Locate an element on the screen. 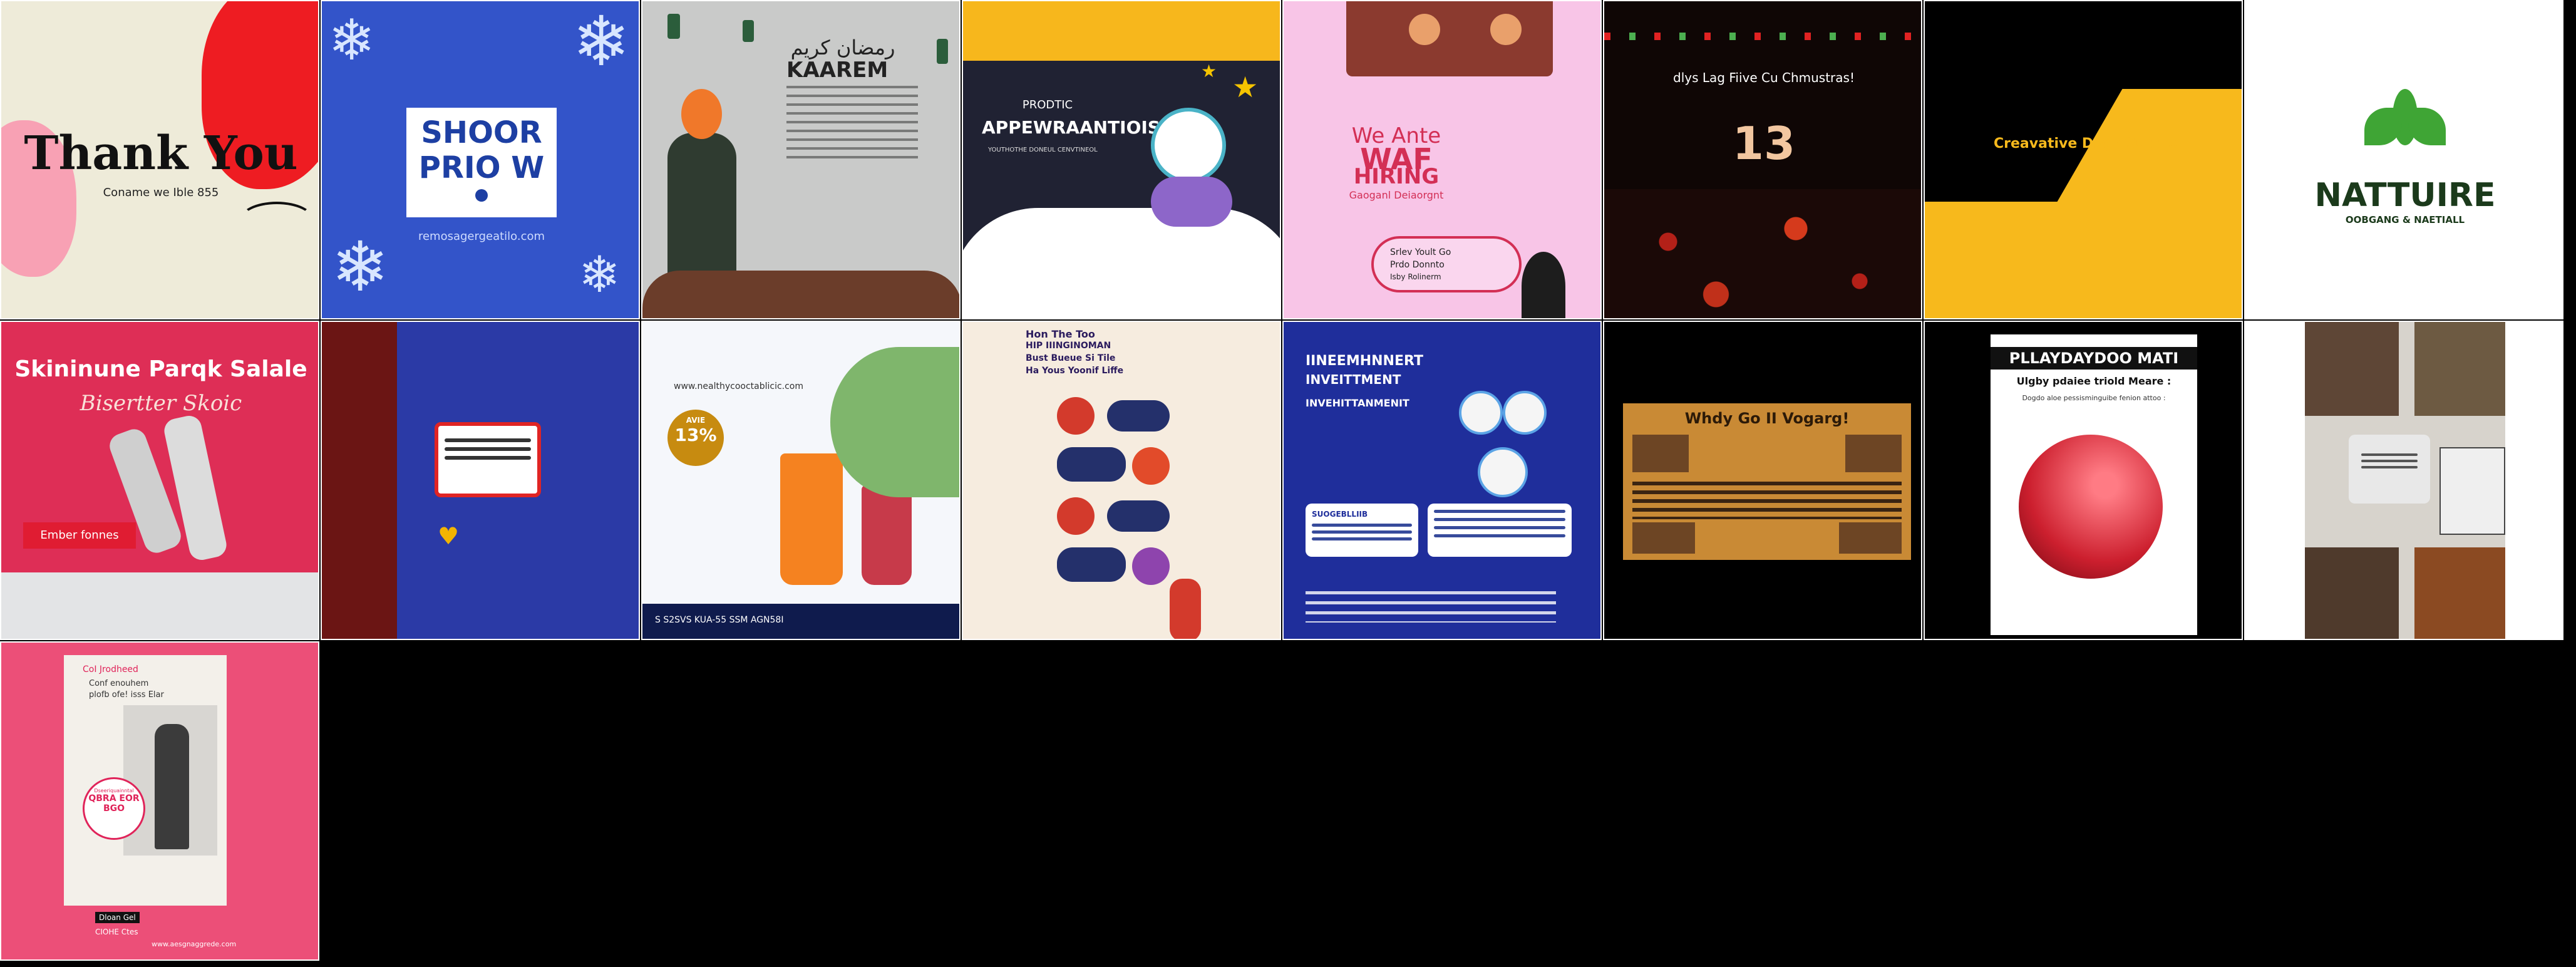  title-card: SHOOR PRIO W is located at coordinates (482, 162).